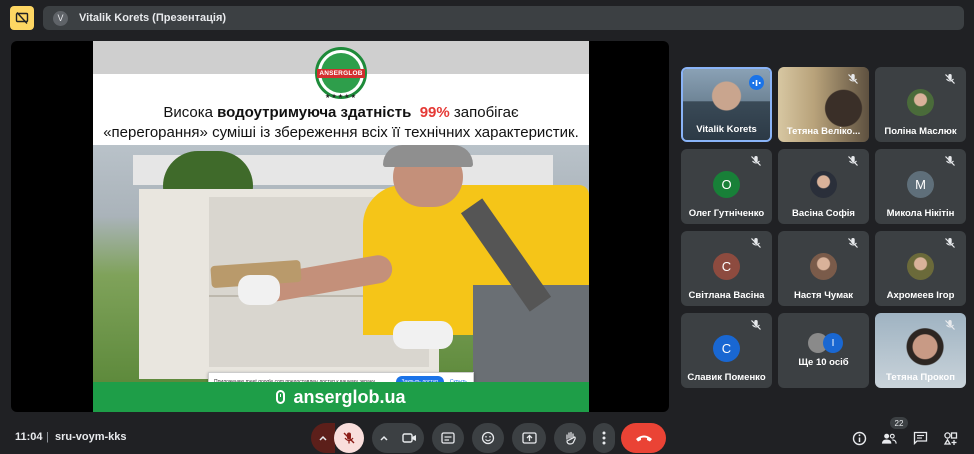 Image resolution: width=974 pixels, height=454 pixels. Describe the element at coordinates (920, 295) in the screenshot. I see `participant-name: Ахромеев Ігор` at that location.